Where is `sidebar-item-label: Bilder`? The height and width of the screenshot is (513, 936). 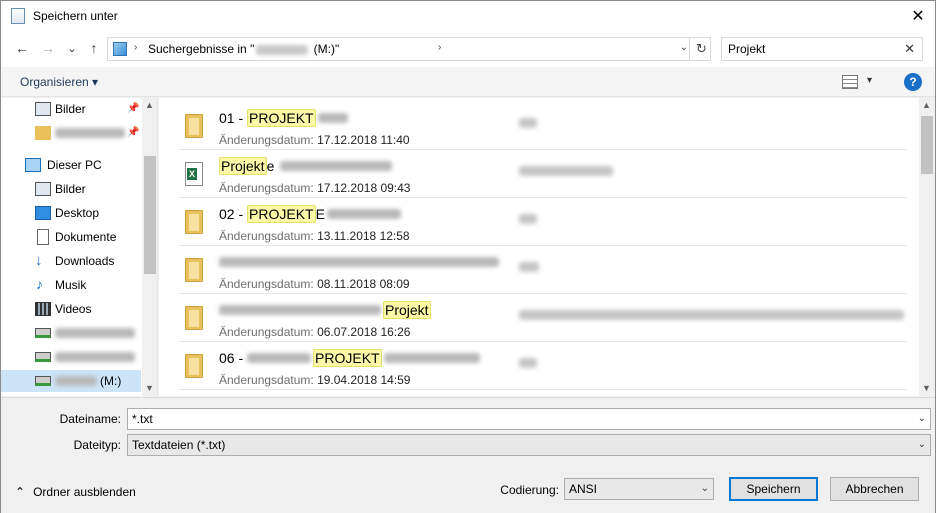
sidebar-item-label: Bilder is located at coordinates (70, 109).